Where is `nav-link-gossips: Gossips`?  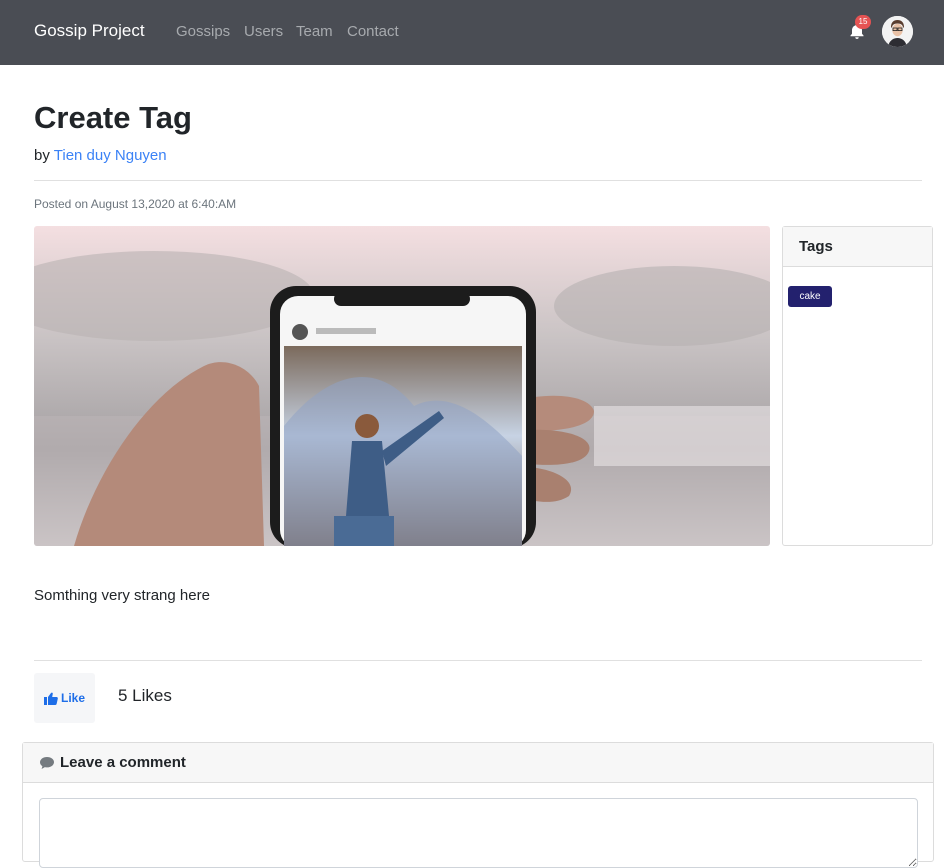
nav-link-gossips: Gossips is located at coordinates (203, 31).